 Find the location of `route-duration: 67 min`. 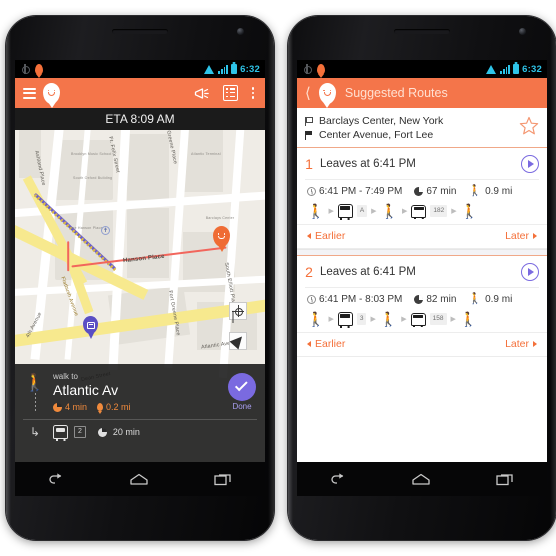

route-duration: 67 min is located at coordinates (435, 191).